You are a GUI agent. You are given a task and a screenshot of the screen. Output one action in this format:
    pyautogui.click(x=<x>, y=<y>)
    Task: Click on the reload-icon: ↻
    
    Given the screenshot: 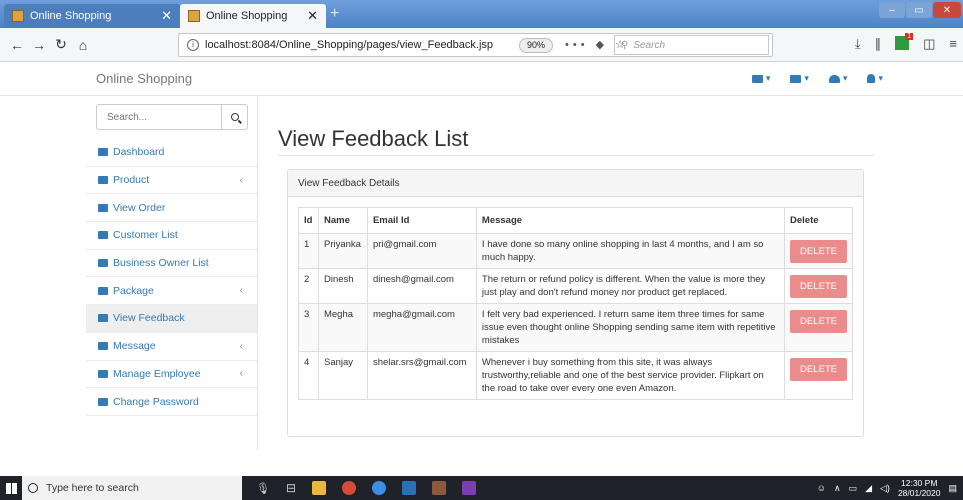 What is the action you would take?
    pyautogui.click(x=61, y=44)
    